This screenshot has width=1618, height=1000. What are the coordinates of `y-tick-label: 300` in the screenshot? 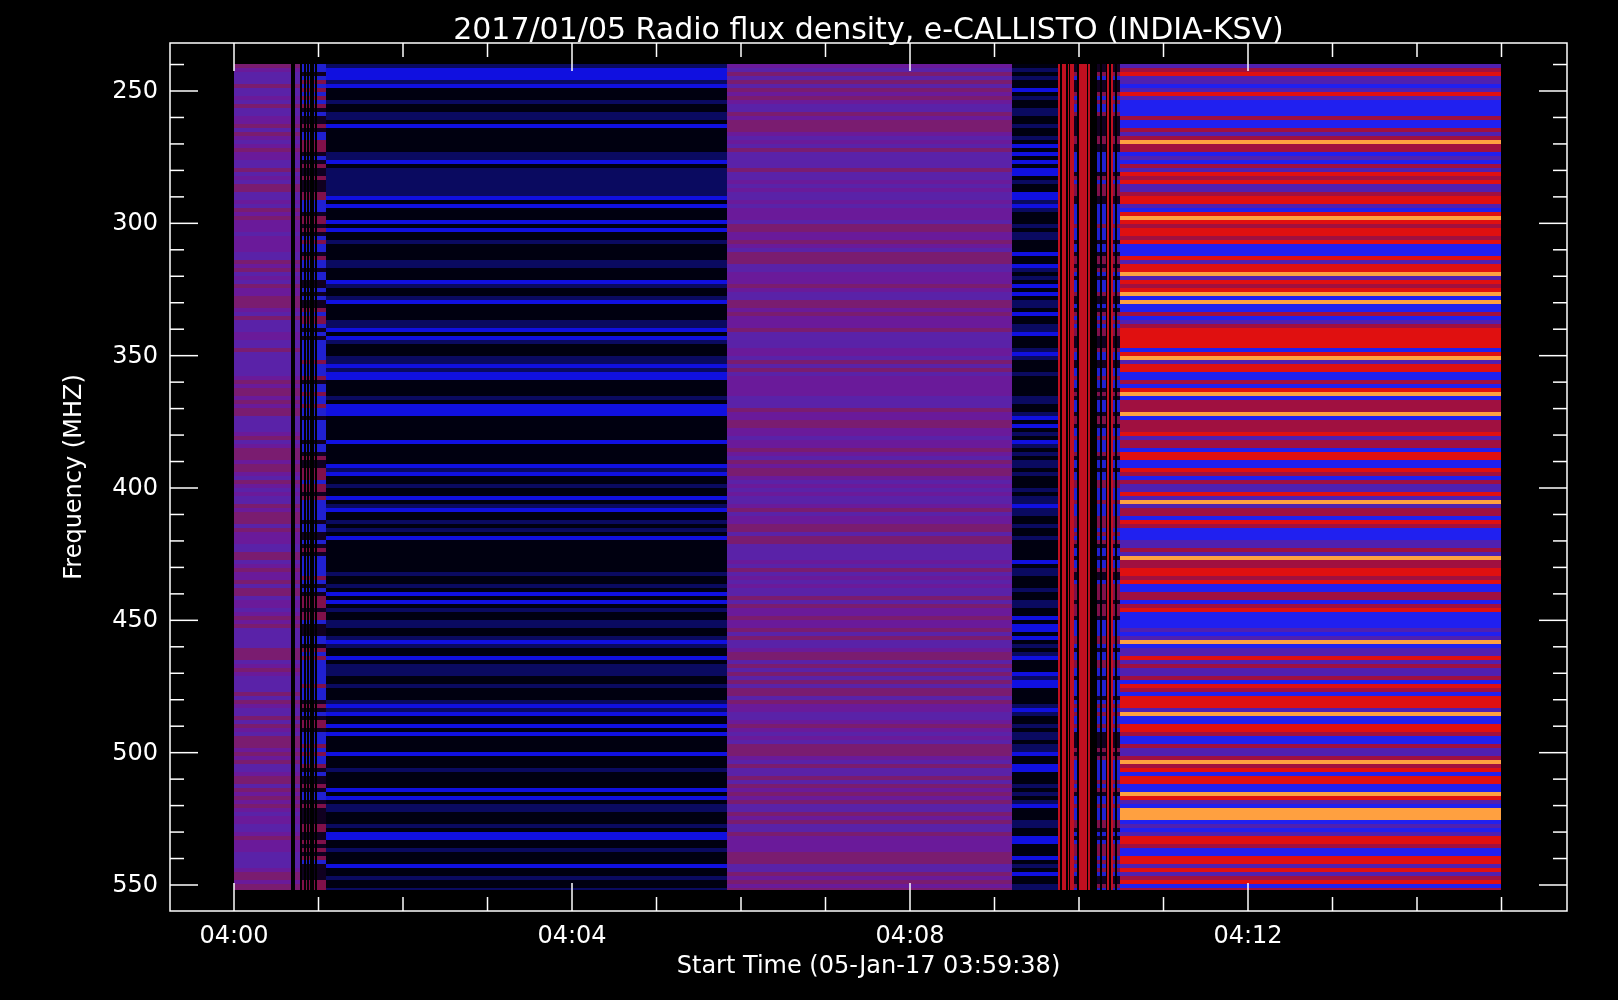 It's located at (135, 222).